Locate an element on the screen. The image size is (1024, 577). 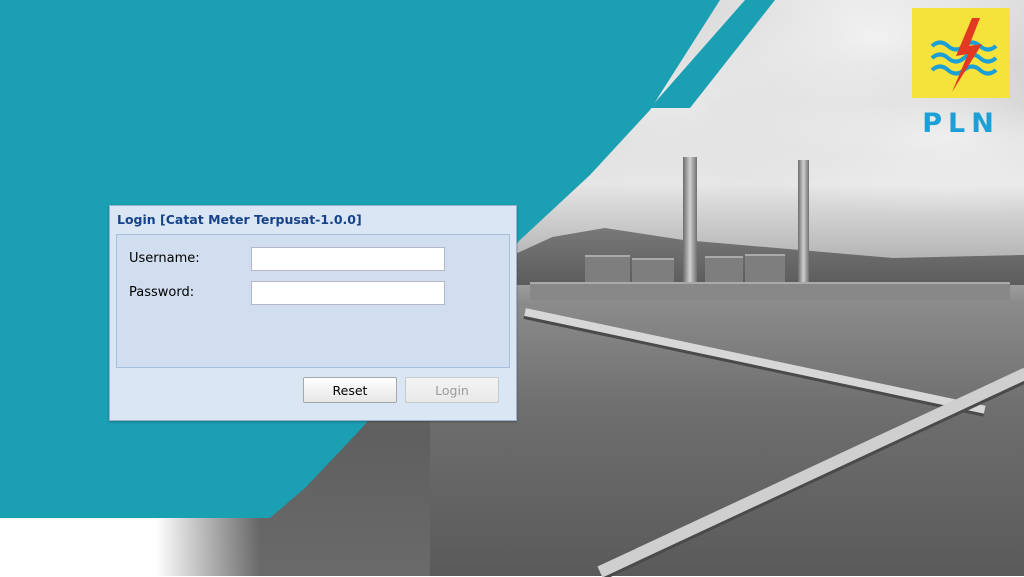
pln-logo: PLN is located at coordinates (961, 73).